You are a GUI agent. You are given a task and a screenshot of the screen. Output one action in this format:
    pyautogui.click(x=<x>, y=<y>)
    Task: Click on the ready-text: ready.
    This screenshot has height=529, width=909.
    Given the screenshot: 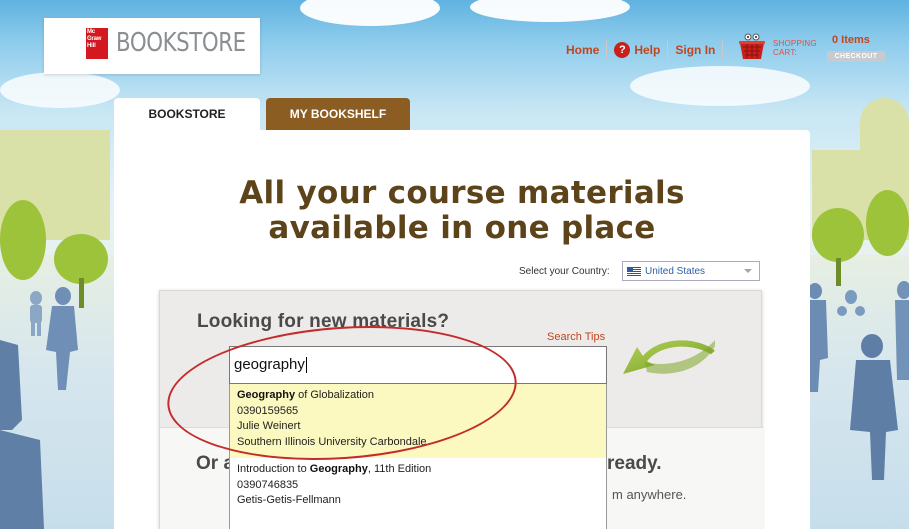 What is the action you would take?
    pyautogui.click(x=634, y=463)
    